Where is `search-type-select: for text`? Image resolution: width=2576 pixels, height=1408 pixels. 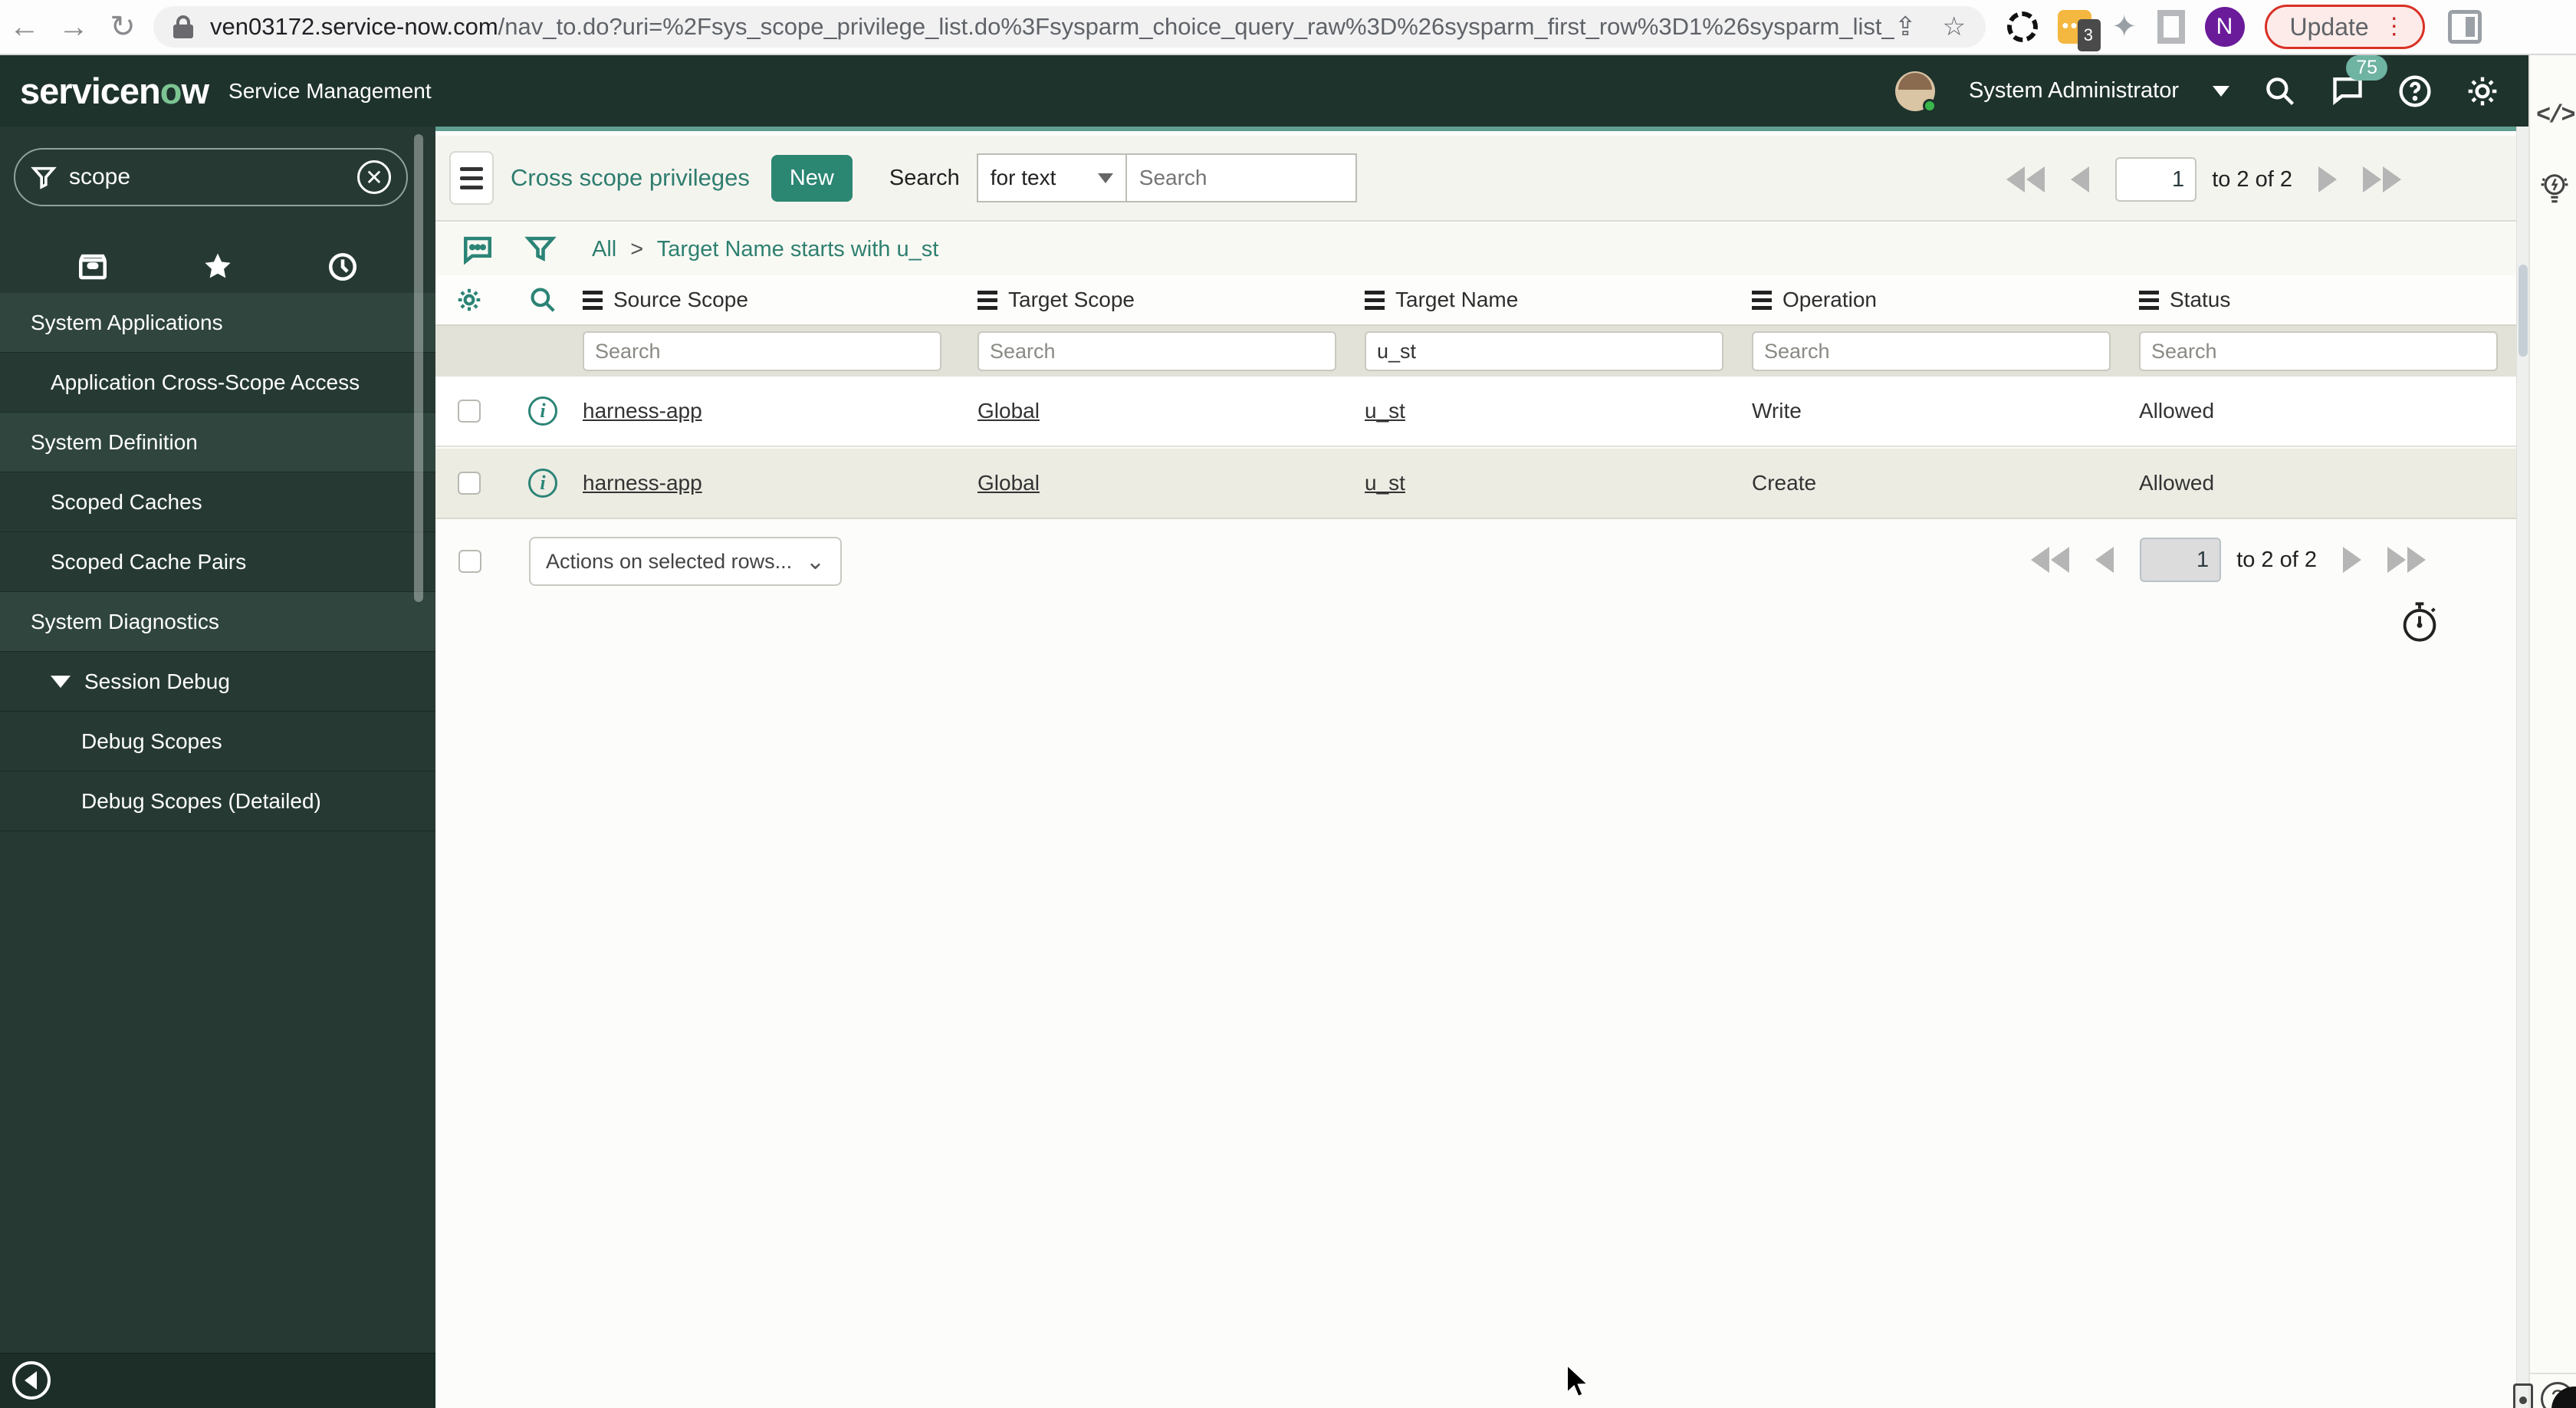 search-type-select: for text is located at coordinates (1051, 177).